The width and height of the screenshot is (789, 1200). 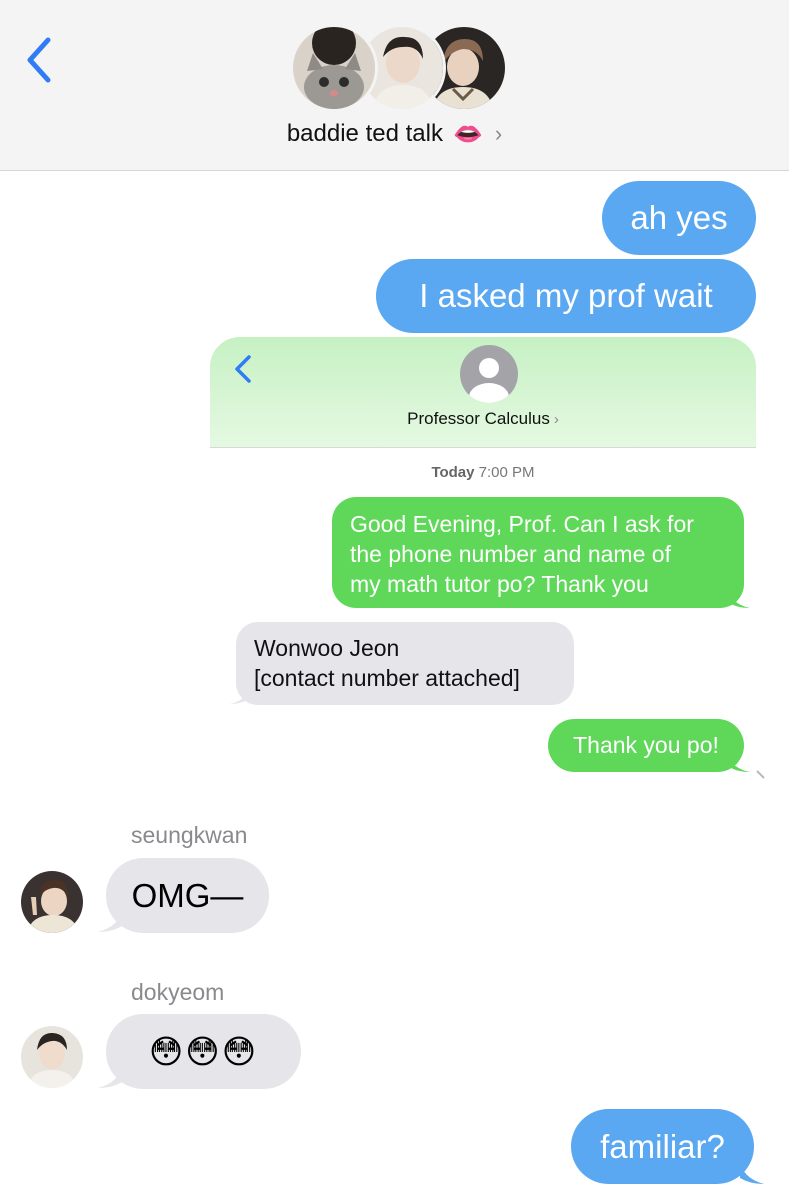 I want to click on received-message-bubble: OMG—, so click(x=187, y=895).